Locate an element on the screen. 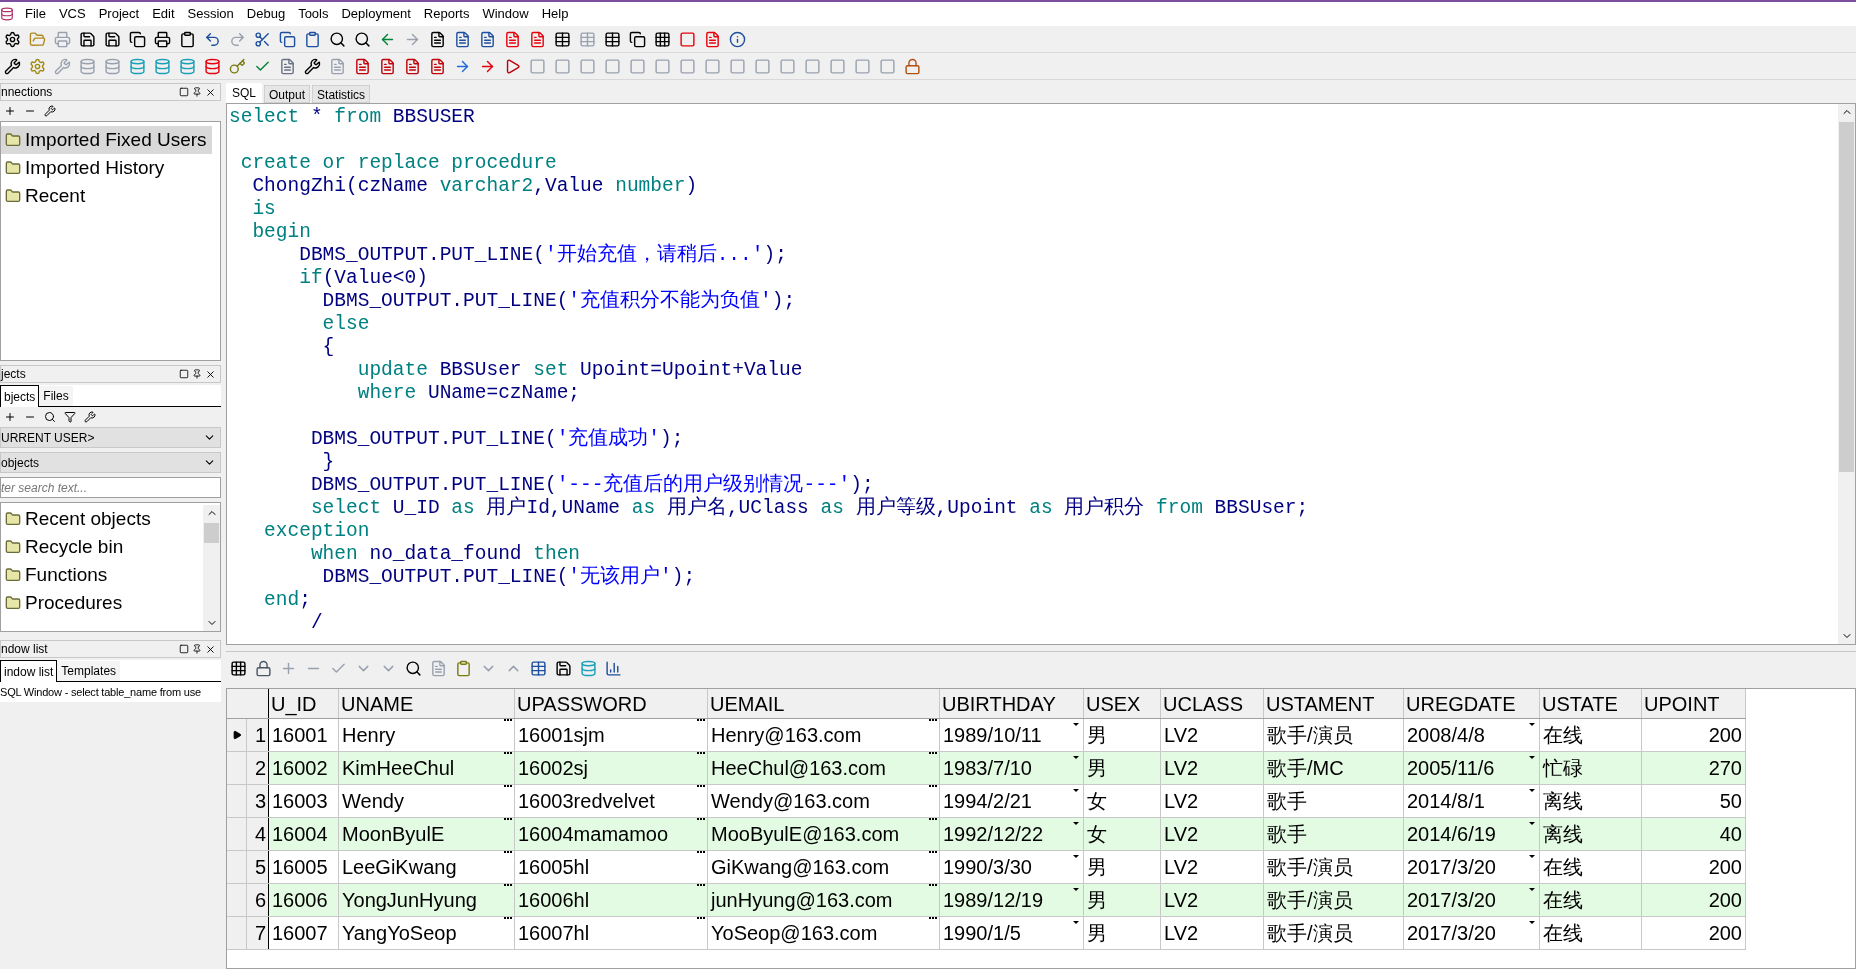  tree-item: Recycle bin is located at coordinates (98, 547).